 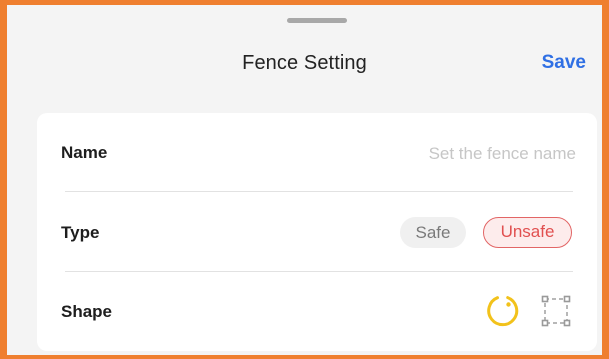 I want to click on circle-icon, so click(x=502, y=311).